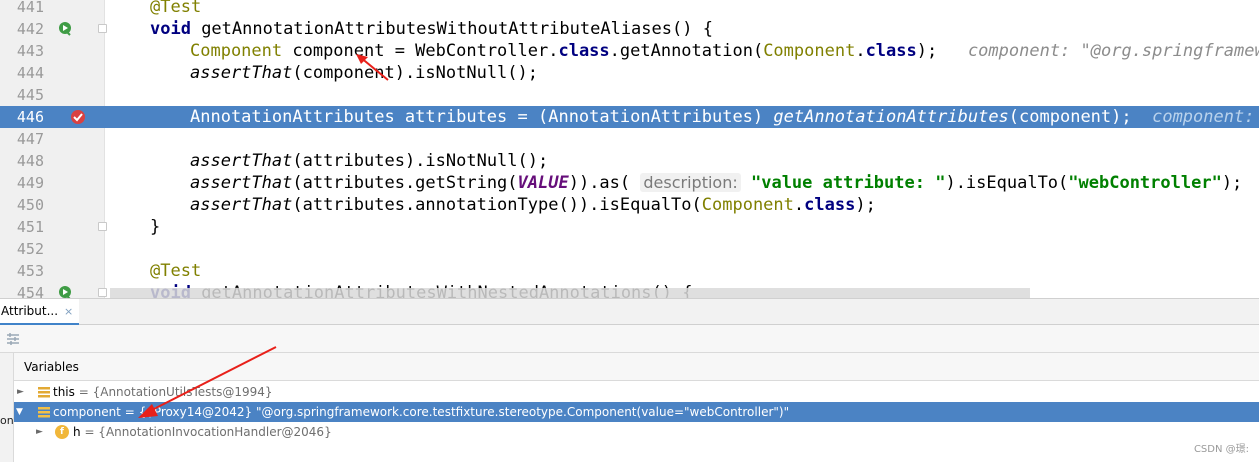 Image resolution: width=1259 pixels, height=462 pixels. Describe the element at coordinates (30, 271) in the screenshot. I see `line-number: 453` at that location.